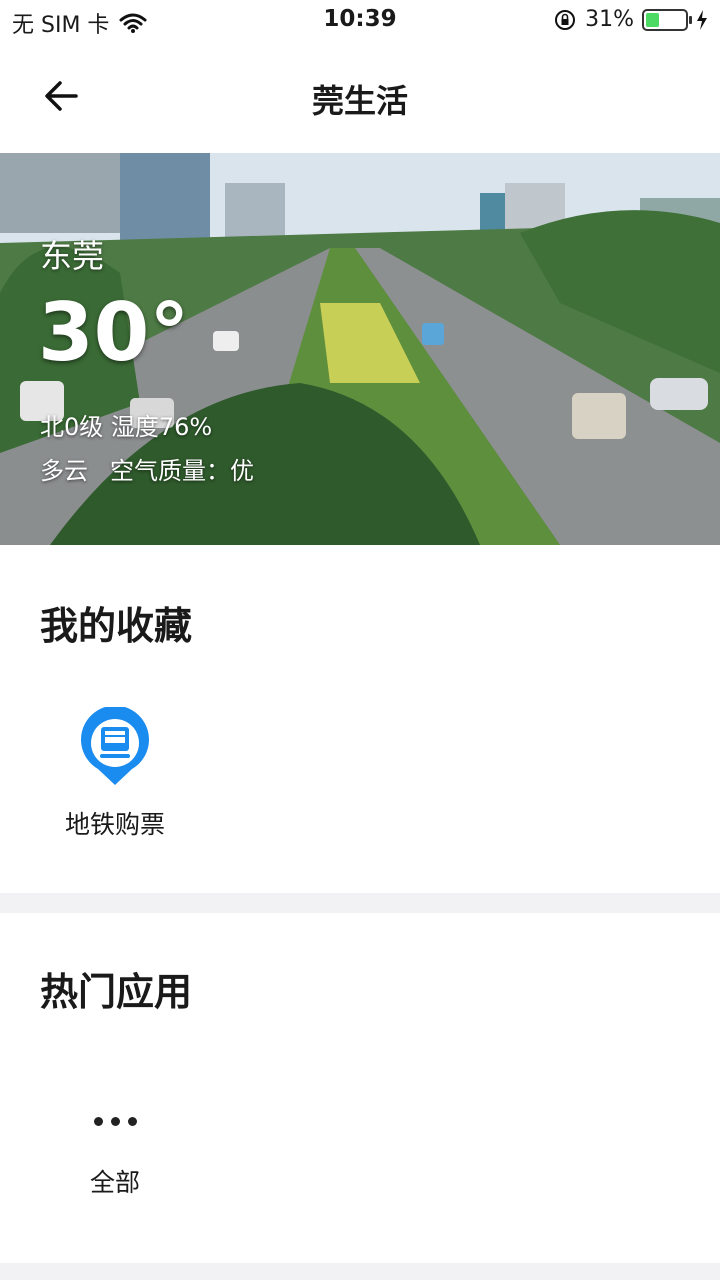 The image size is (720, 1280). What do you see at coordinates (653, 19) in the screenshot?
I see `battery-fill` at bounding box center [653, 19].